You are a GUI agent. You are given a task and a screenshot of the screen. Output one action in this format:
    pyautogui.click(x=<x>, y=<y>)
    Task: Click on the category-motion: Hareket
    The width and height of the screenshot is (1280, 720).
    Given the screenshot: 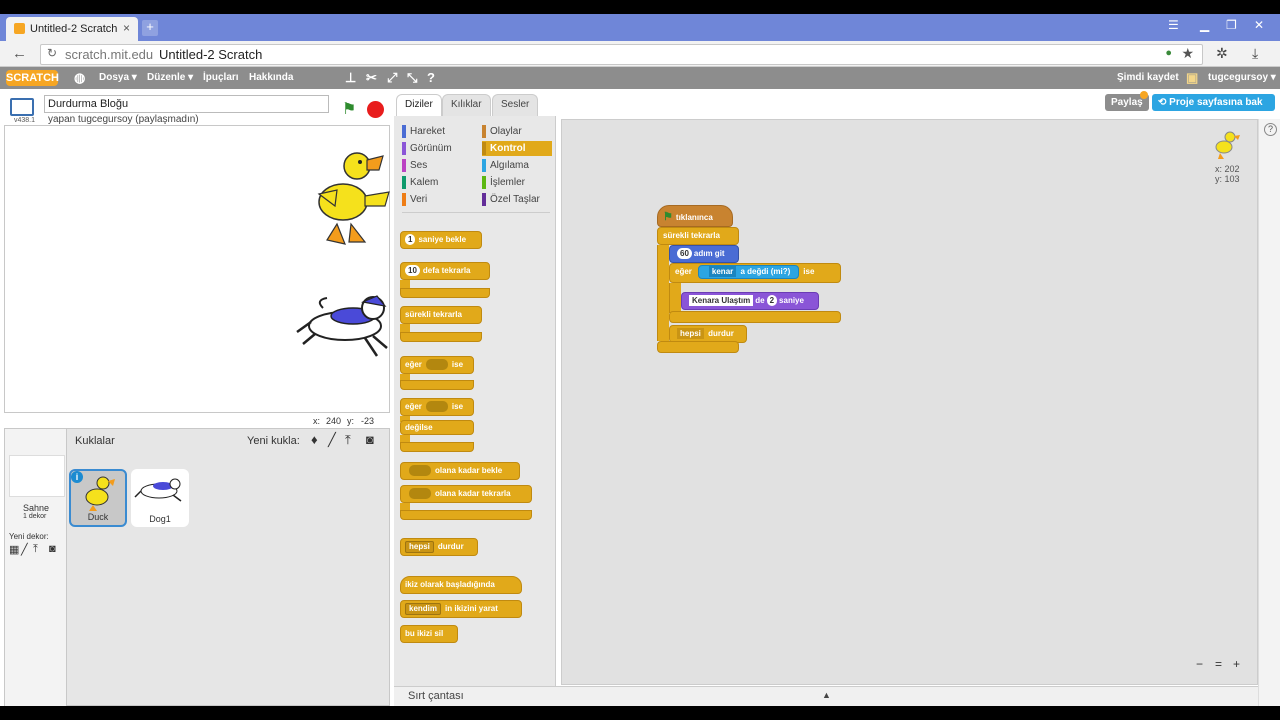 What is the action you would take?
    pyautogui.click(x=437, y=131)
    